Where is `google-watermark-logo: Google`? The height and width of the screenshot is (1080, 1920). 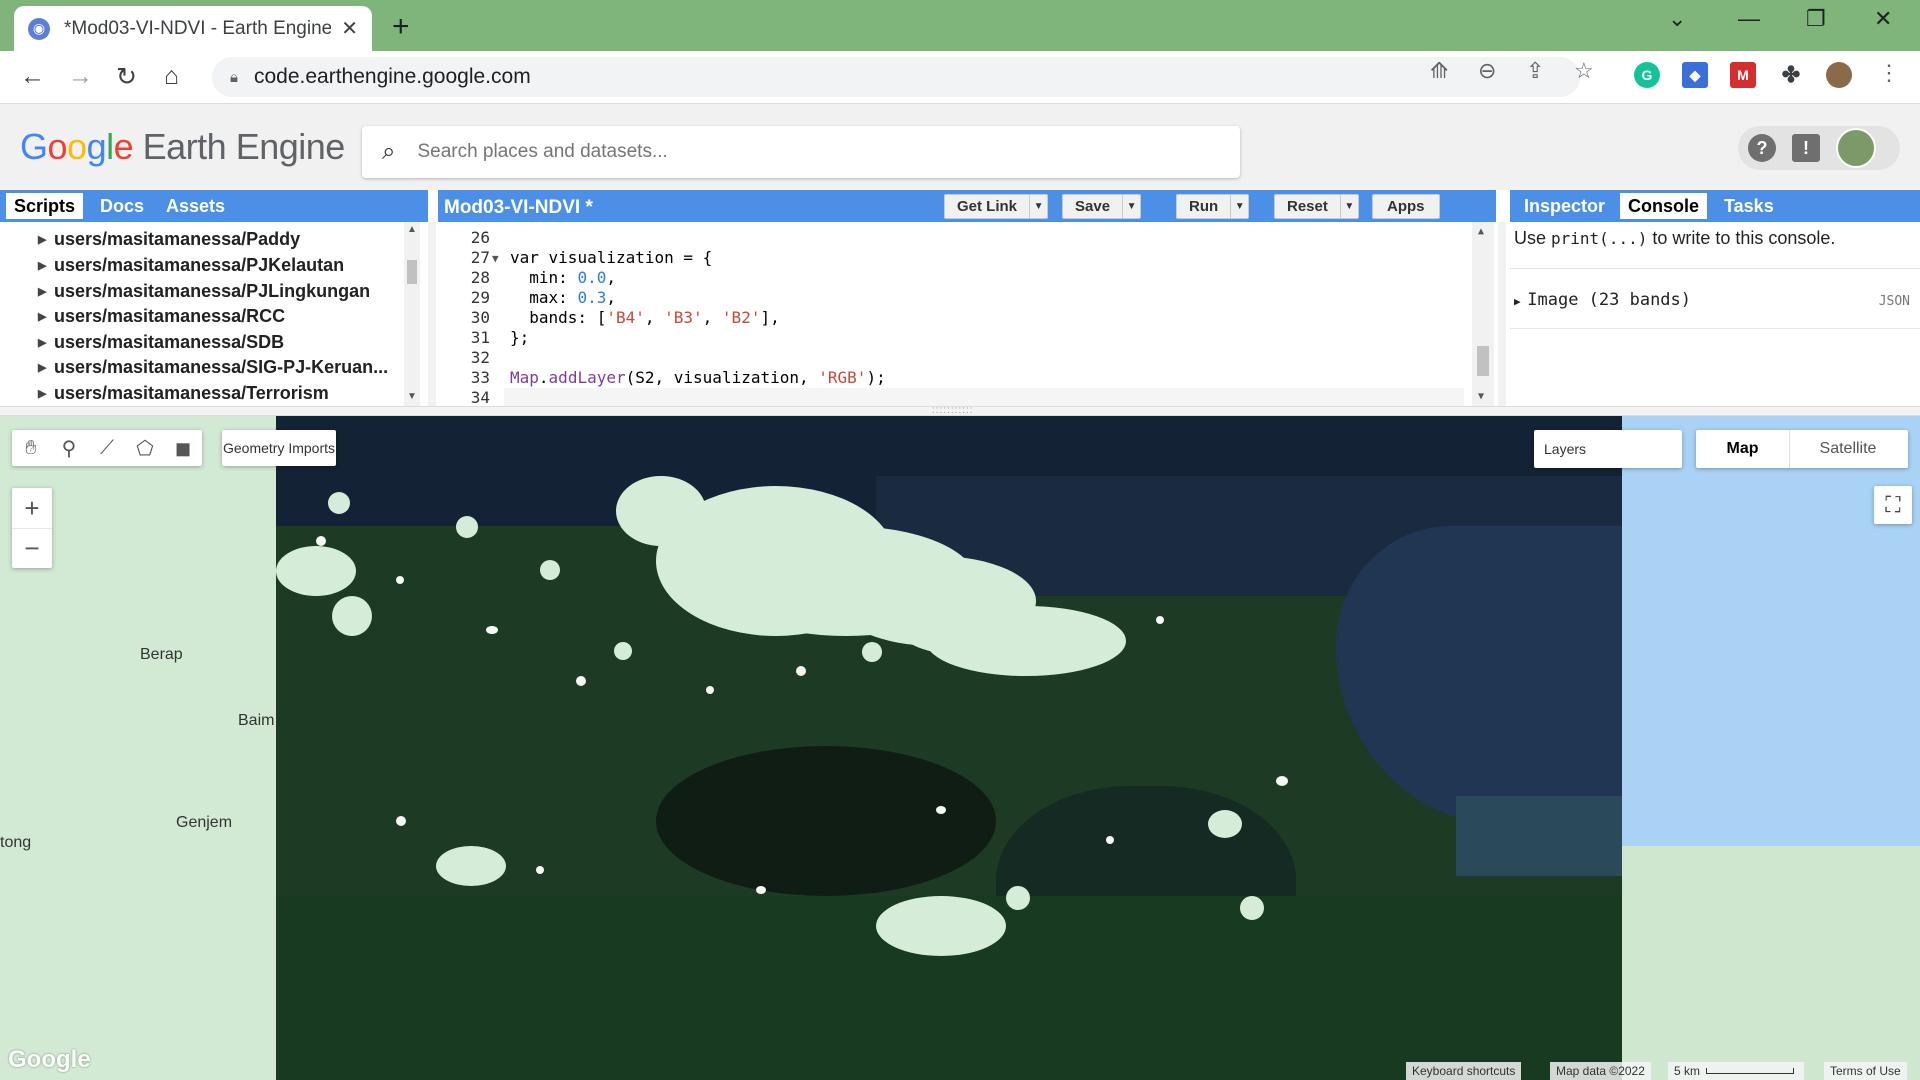
google-watermark-logo: Google is located at coordinates (49, 1059).